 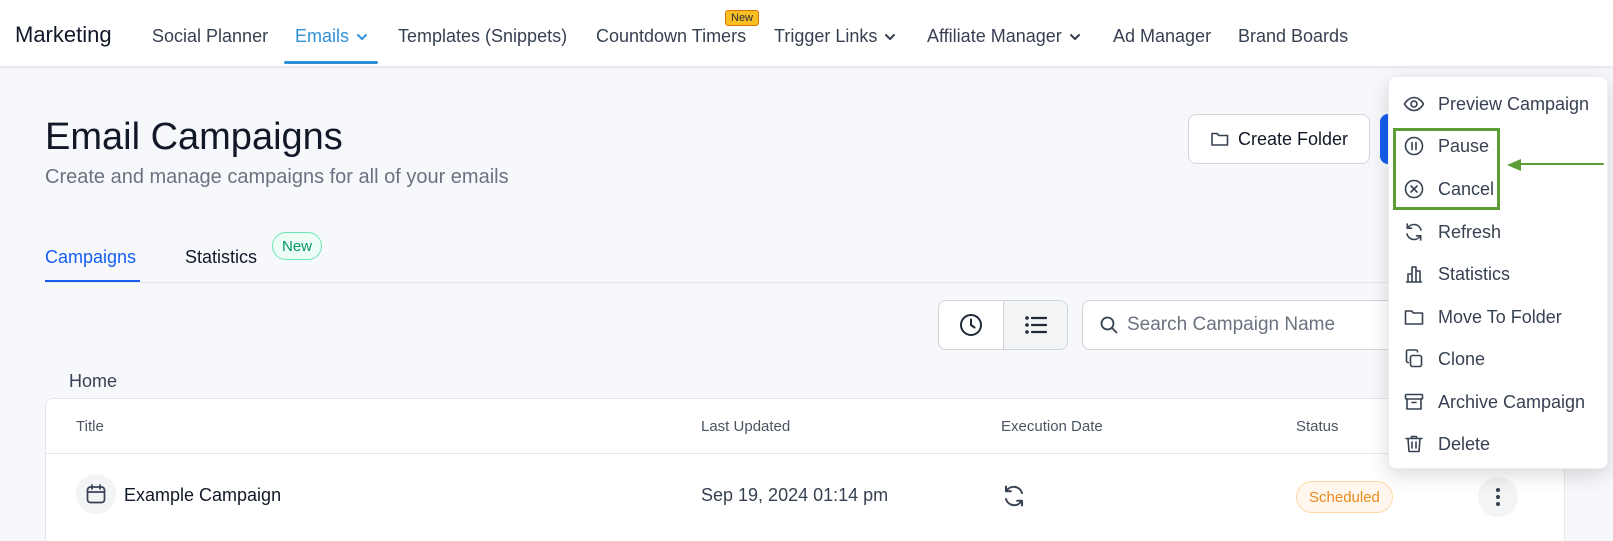 I want to click on nav-templates: Templates (Snippets), so click(x=482, y=36).